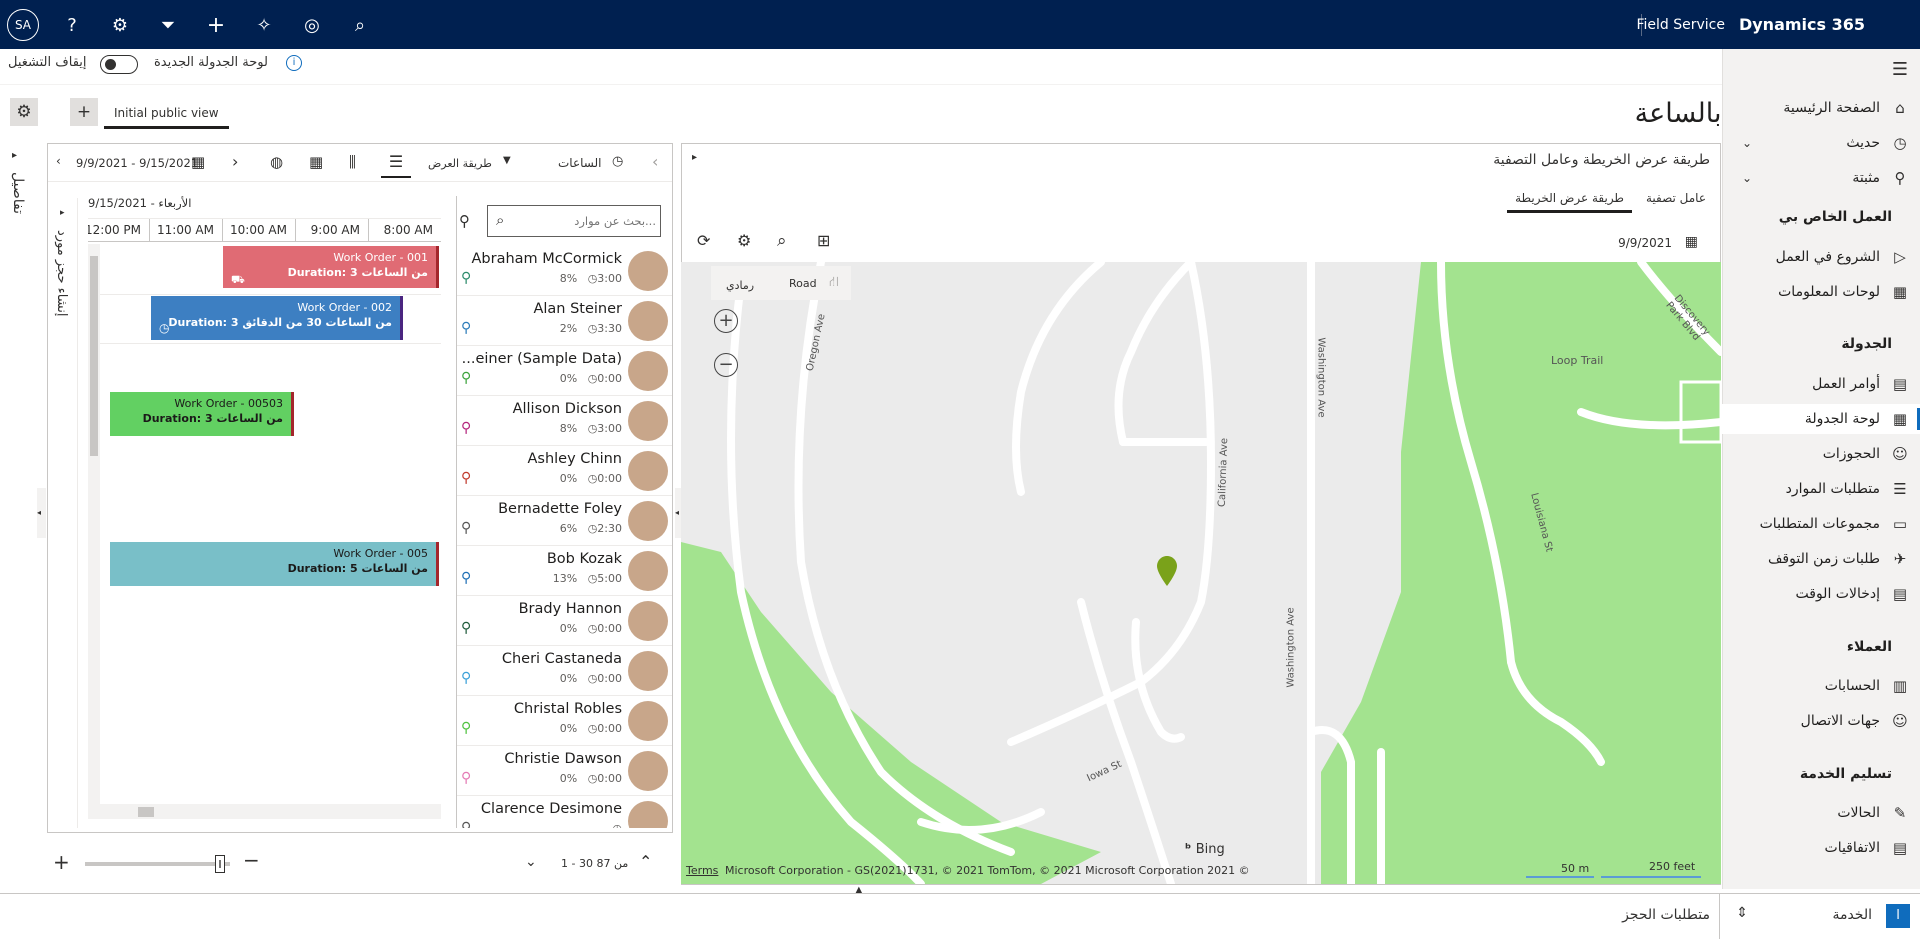  Describe the element at coordinates (1821, 292) in the screenshot. I see `nav-item: ▦ لوحات المعلومات` at that location.